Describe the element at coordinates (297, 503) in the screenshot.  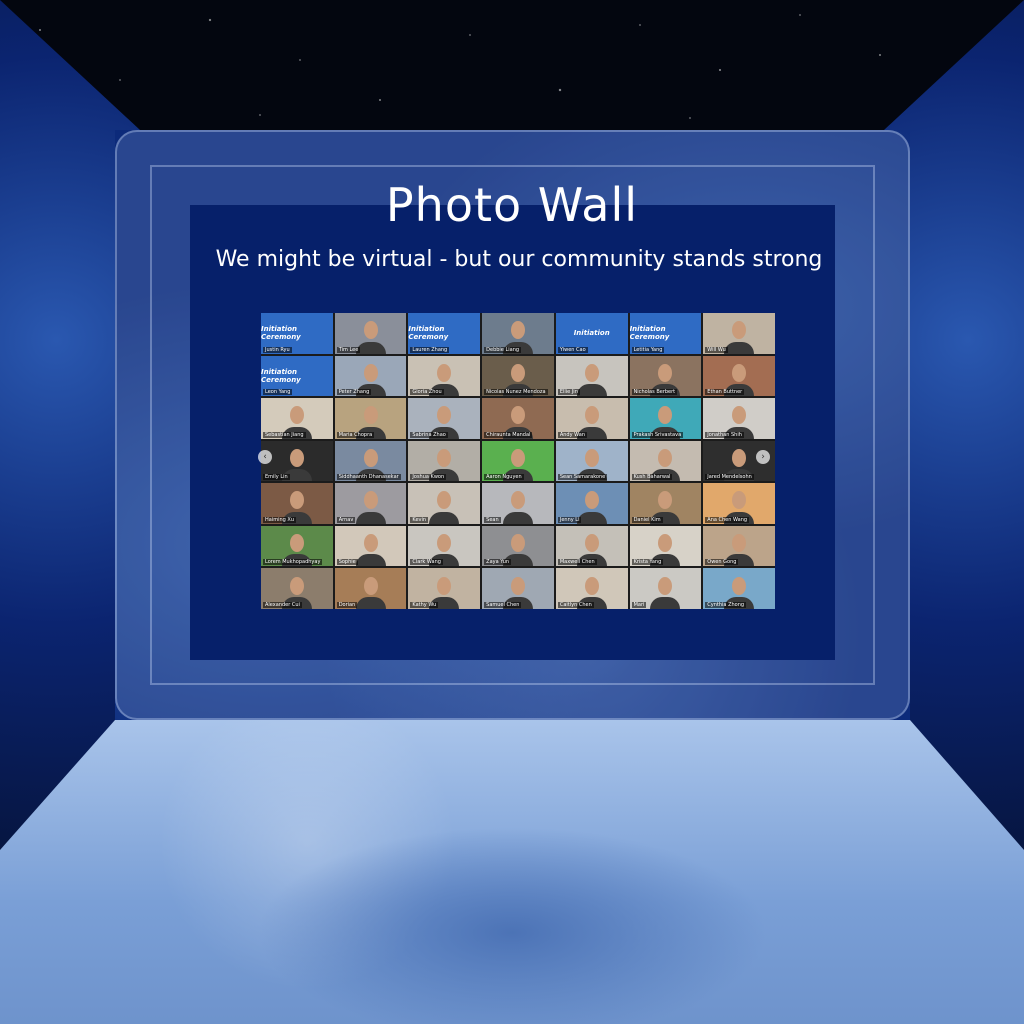
I see `video-tile: Haiming Xu` at that location.